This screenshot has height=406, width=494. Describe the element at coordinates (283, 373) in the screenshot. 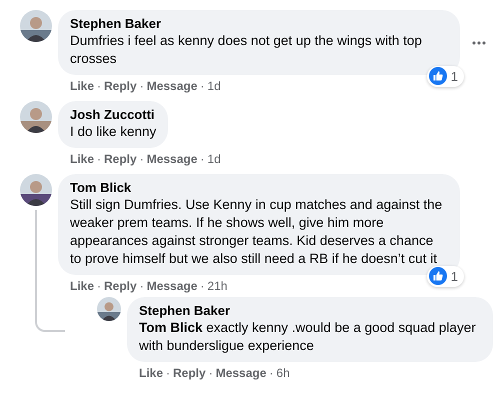

I see `timestamp: 6h` at that location.